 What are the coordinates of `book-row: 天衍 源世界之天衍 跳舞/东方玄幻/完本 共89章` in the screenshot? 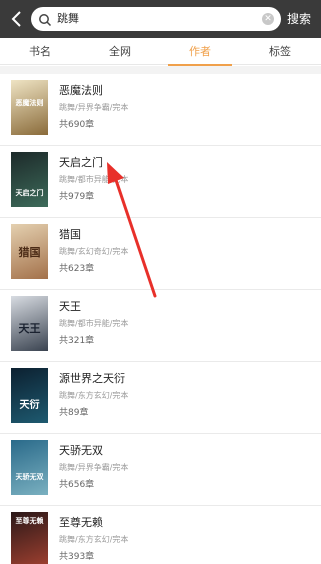 It's located at (160, 398).